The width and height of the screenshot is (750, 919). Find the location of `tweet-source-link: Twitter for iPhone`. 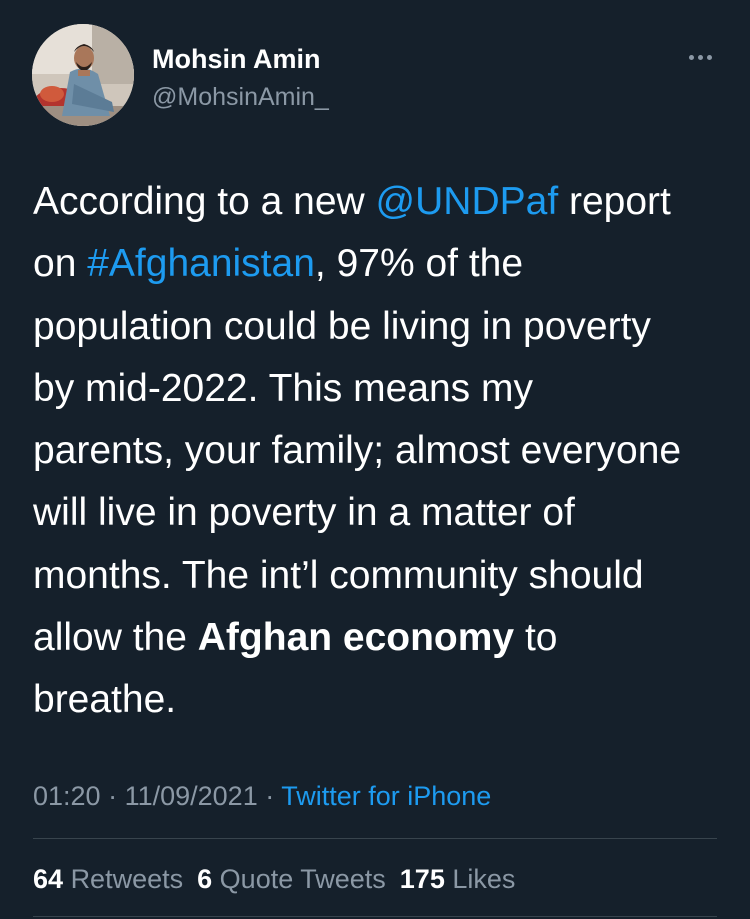

tweet-source-link: Twitter for iPhone is located at coordinates (386, 796).